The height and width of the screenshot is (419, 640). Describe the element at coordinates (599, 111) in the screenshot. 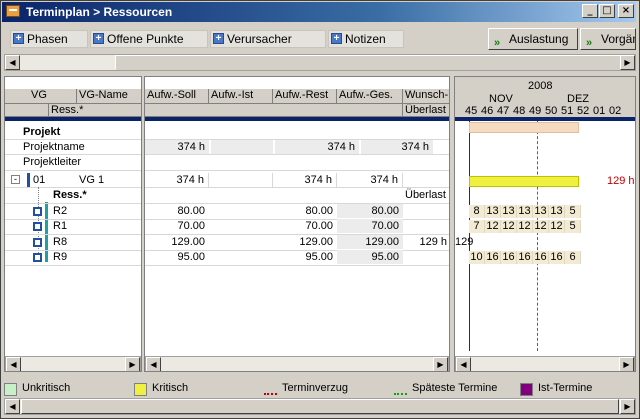

I see `gantt-week-label: 01` at that location.